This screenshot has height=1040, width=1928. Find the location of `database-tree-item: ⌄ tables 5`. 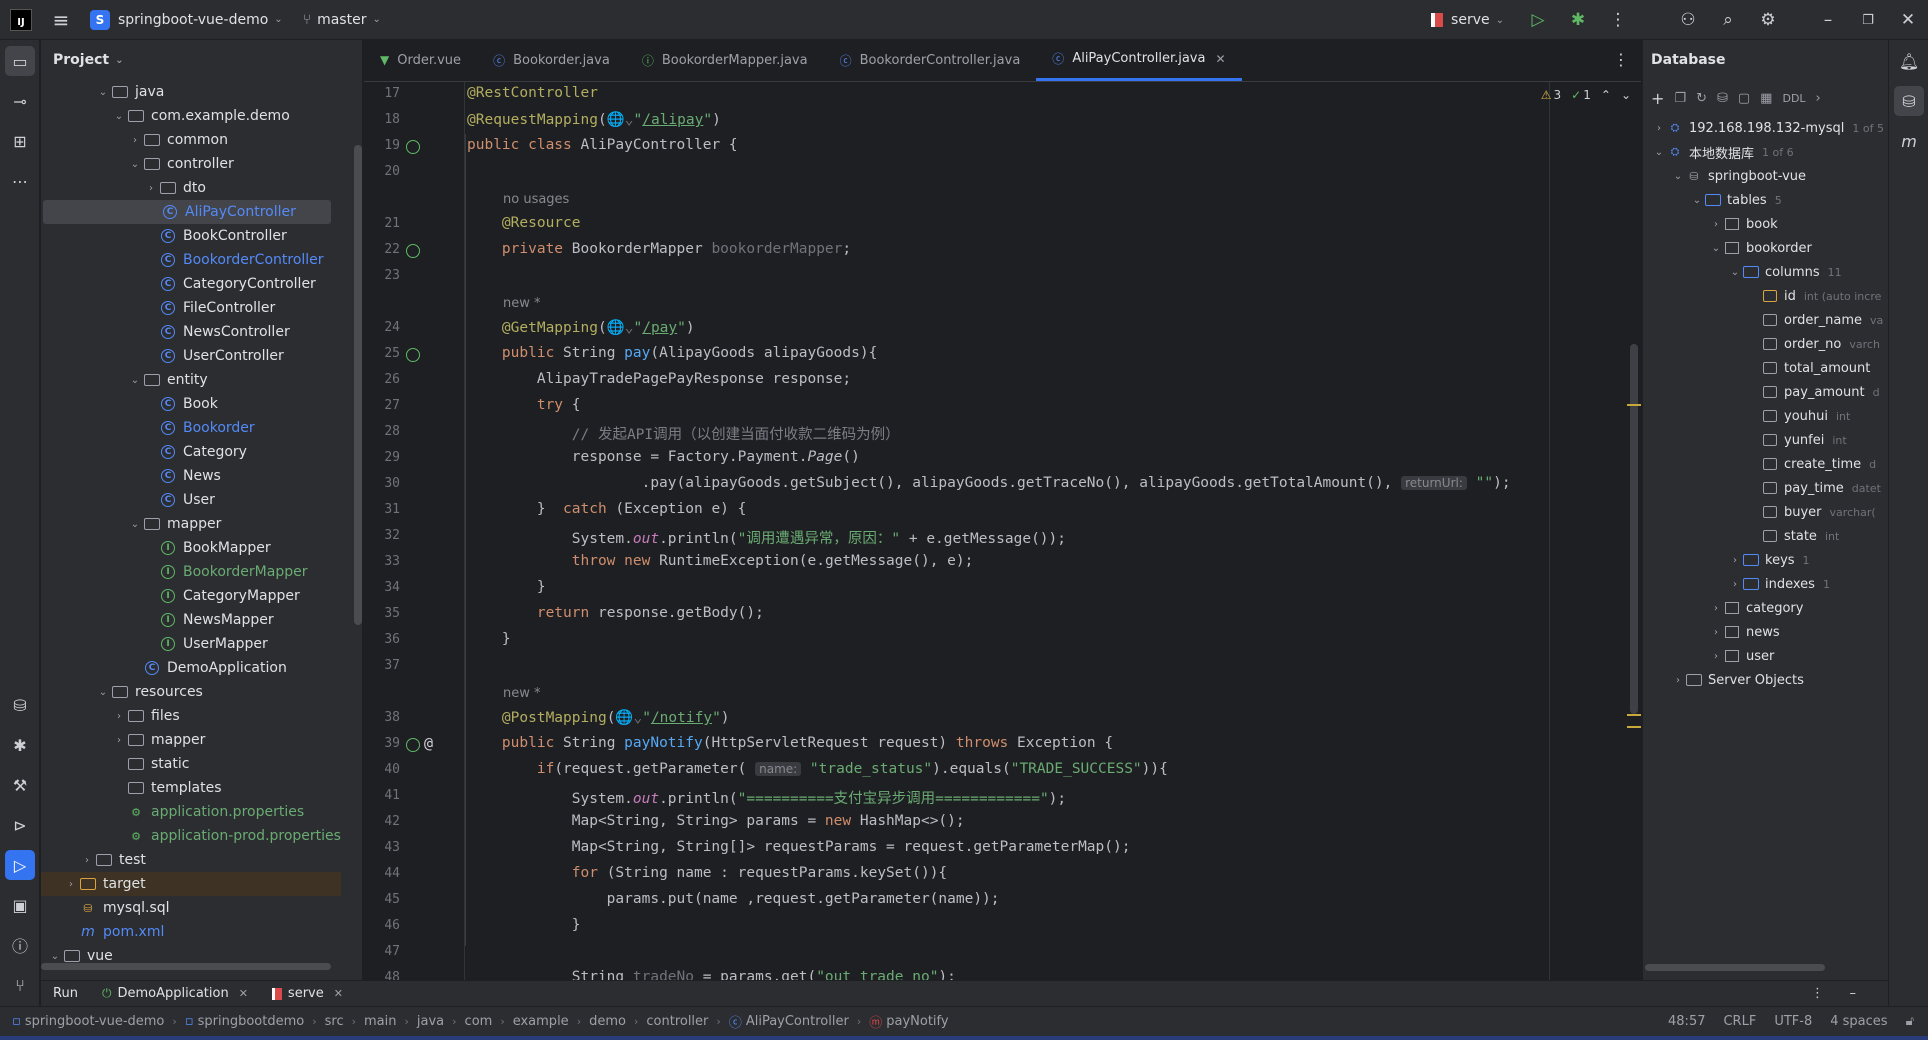

database-tree-item: ⌄ tables 5 is located at coordinates (1735, 200).